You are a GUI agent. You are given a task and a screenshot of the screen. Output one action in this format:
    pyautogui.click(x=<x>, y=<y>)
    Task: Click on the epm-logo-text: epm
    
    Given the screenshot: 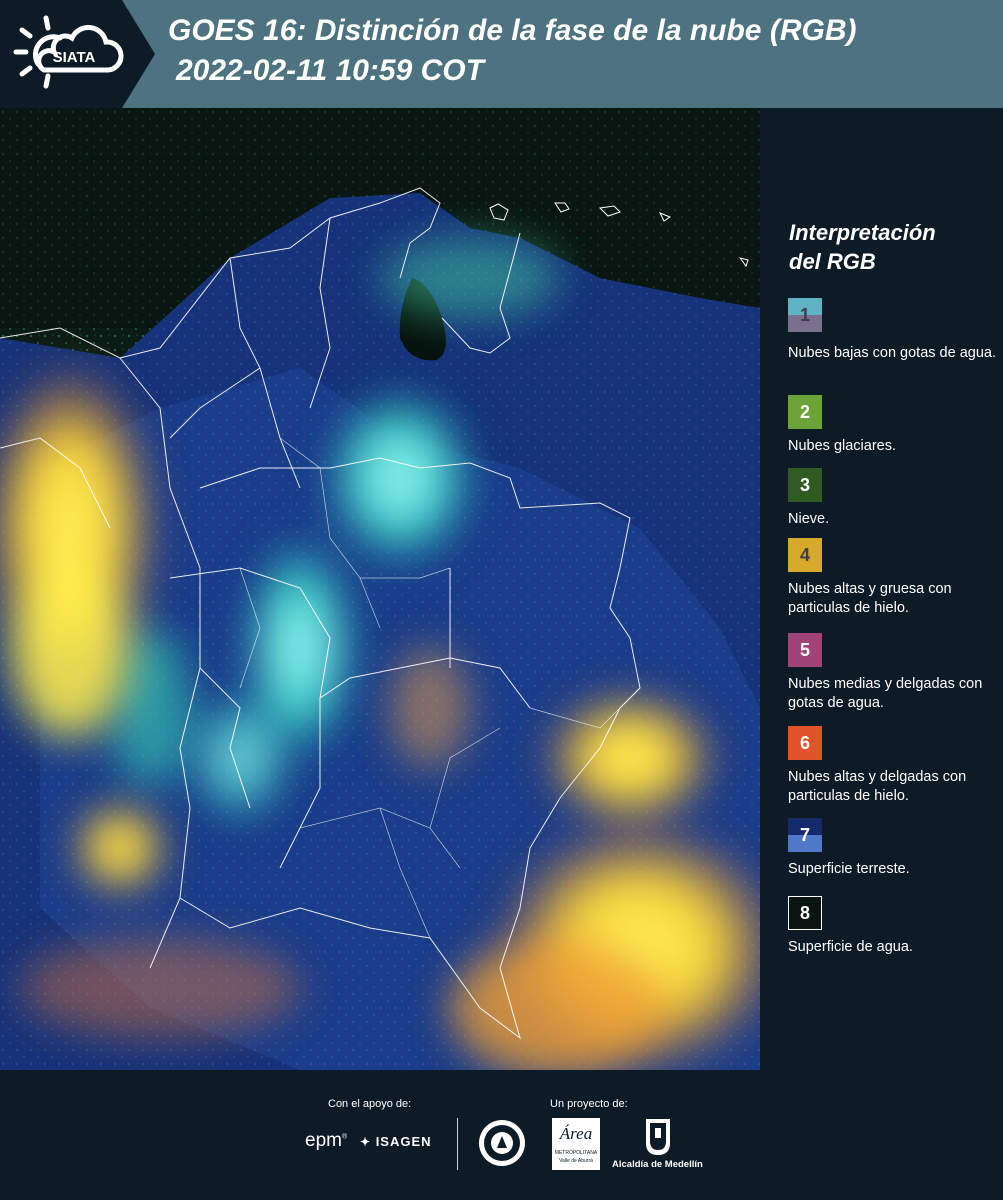 What is the action you would take?
    pyautogui.click(x=323, y=1140)
    